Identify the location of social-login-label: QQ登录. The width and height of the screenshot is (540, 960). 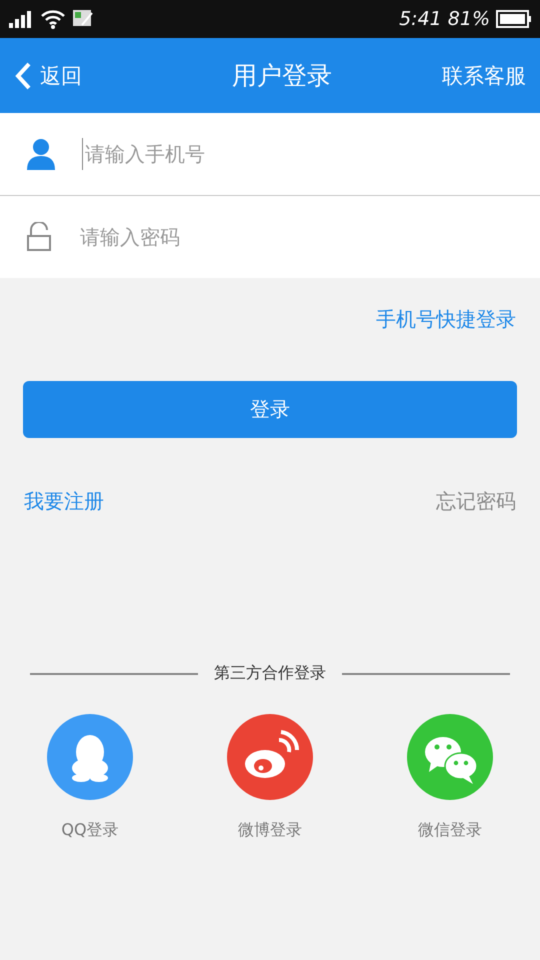
(90, 830).